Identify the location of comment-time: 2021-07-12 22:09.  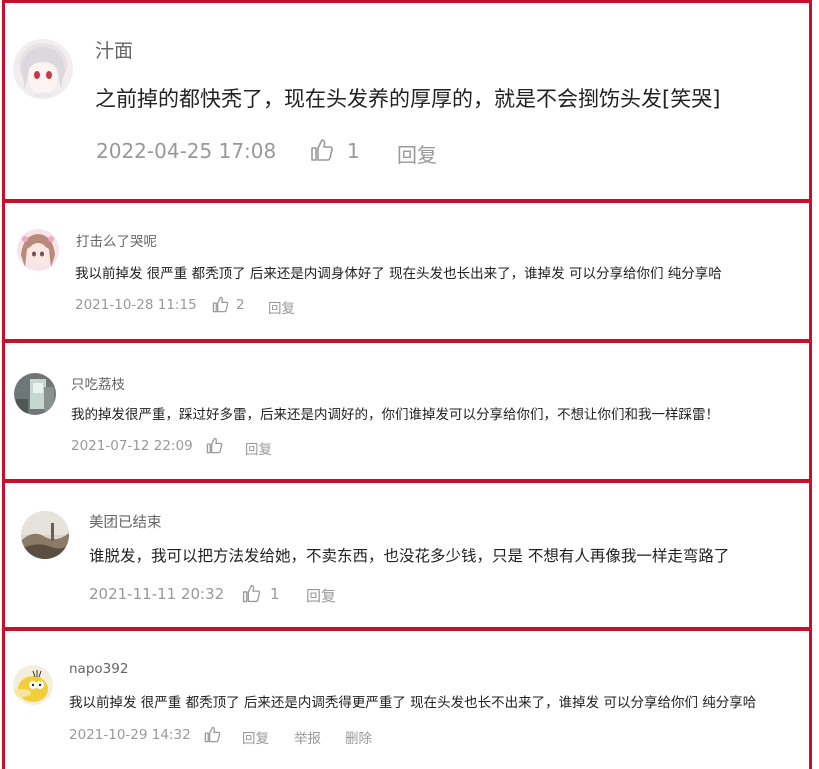
(132, 446).